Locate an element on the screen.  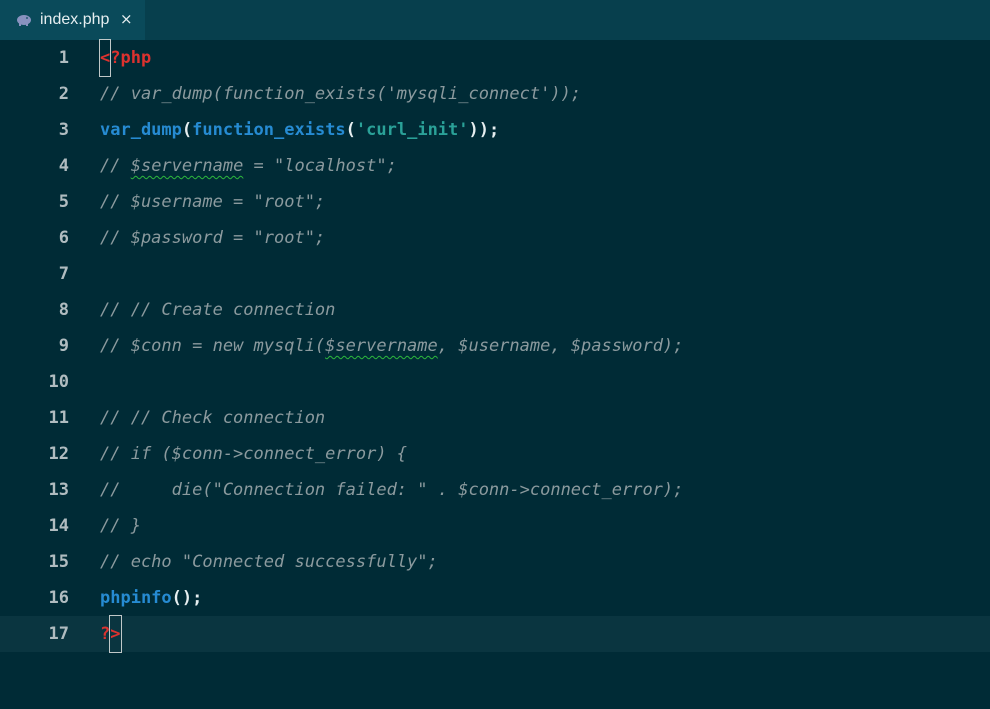
line-content: ?> is located at coordinates (111, 634).